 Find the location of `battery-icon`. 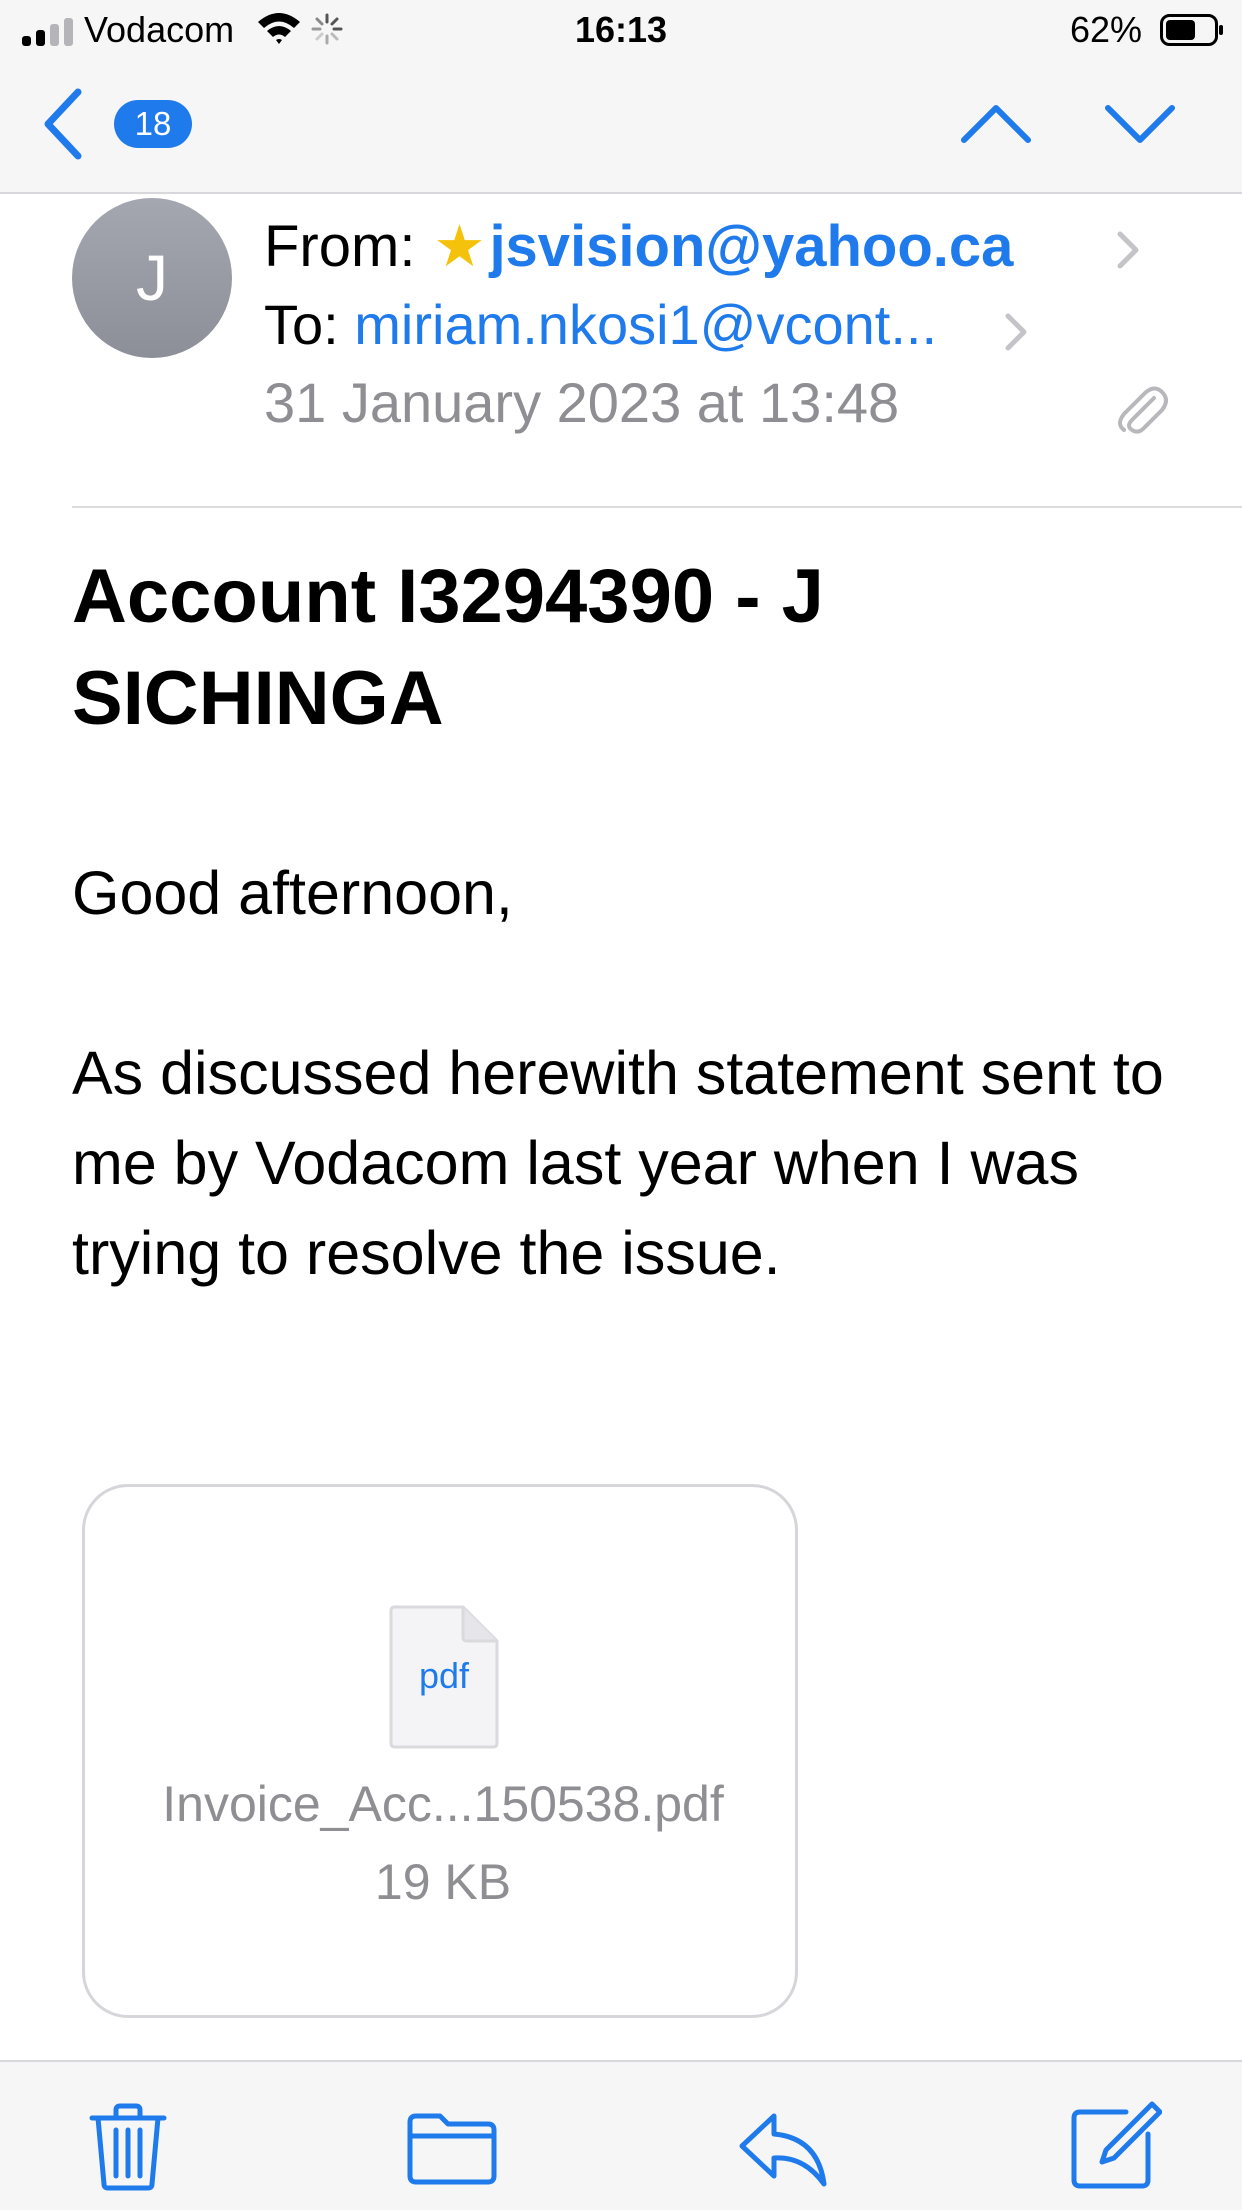

battery-icon is located at coordinates (1191, 30).